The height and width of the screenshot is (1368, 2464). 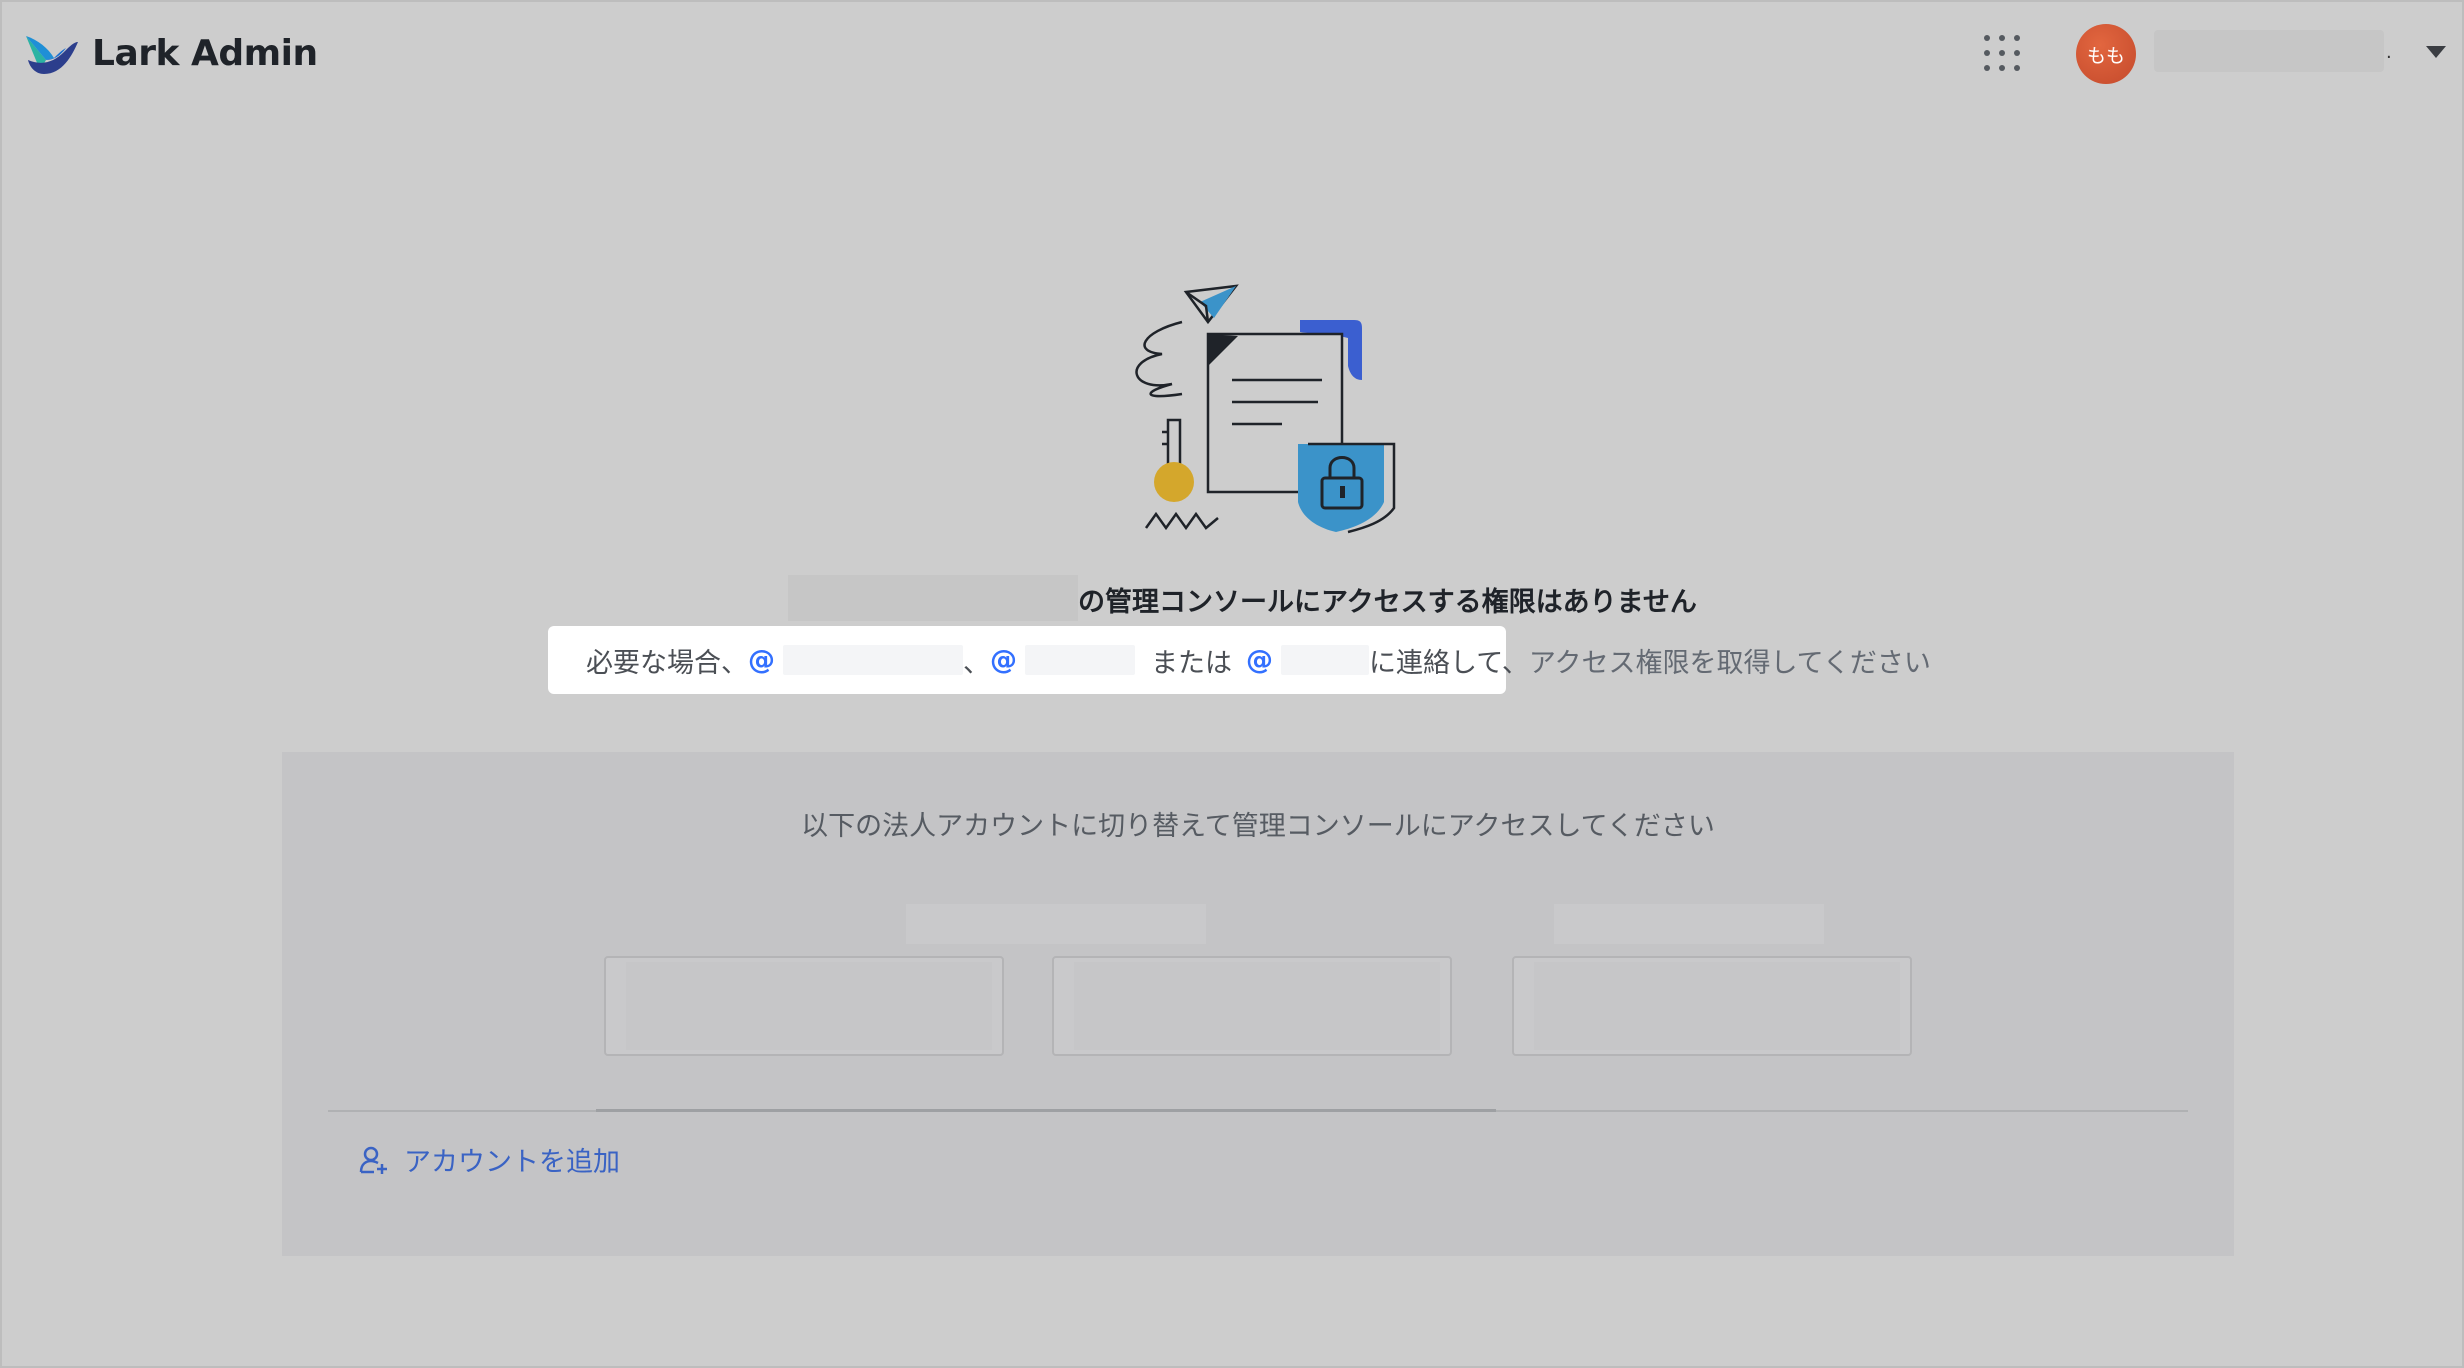 What do you see at coordinates (1265, 409) in the screenshot?
I see `no-permission-illustration` at bounding box center [1265, 409].